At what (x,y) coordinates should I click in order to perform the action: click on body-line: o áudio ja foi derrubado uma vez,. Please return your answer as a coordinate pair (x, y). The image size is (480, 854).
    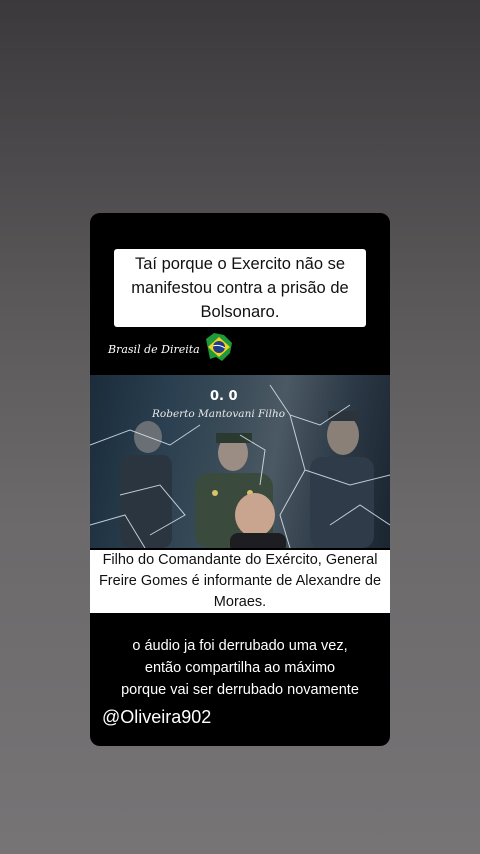
    Looking at the image, I should click on (240, 646).